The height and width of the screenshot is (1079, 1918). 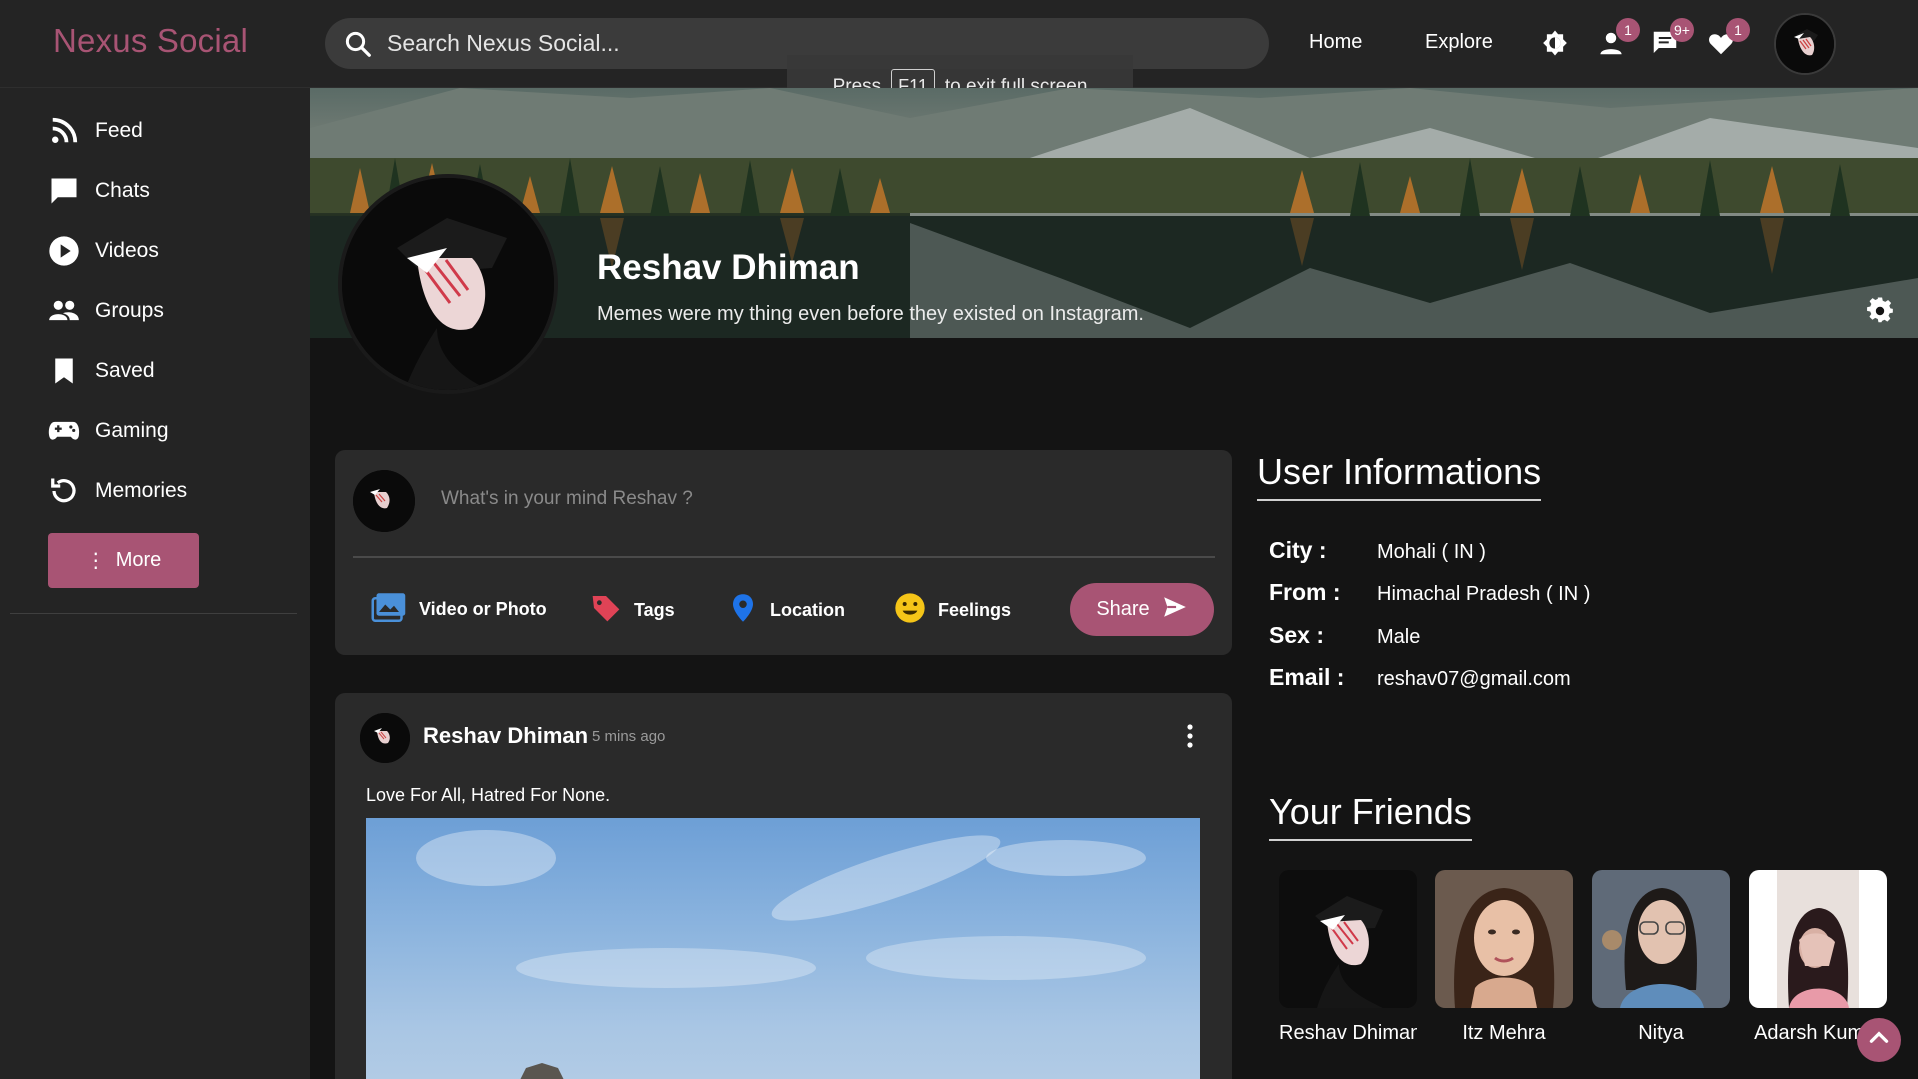 I want to click on friend-requests-icon: 1, so click(x=1618, y=39).